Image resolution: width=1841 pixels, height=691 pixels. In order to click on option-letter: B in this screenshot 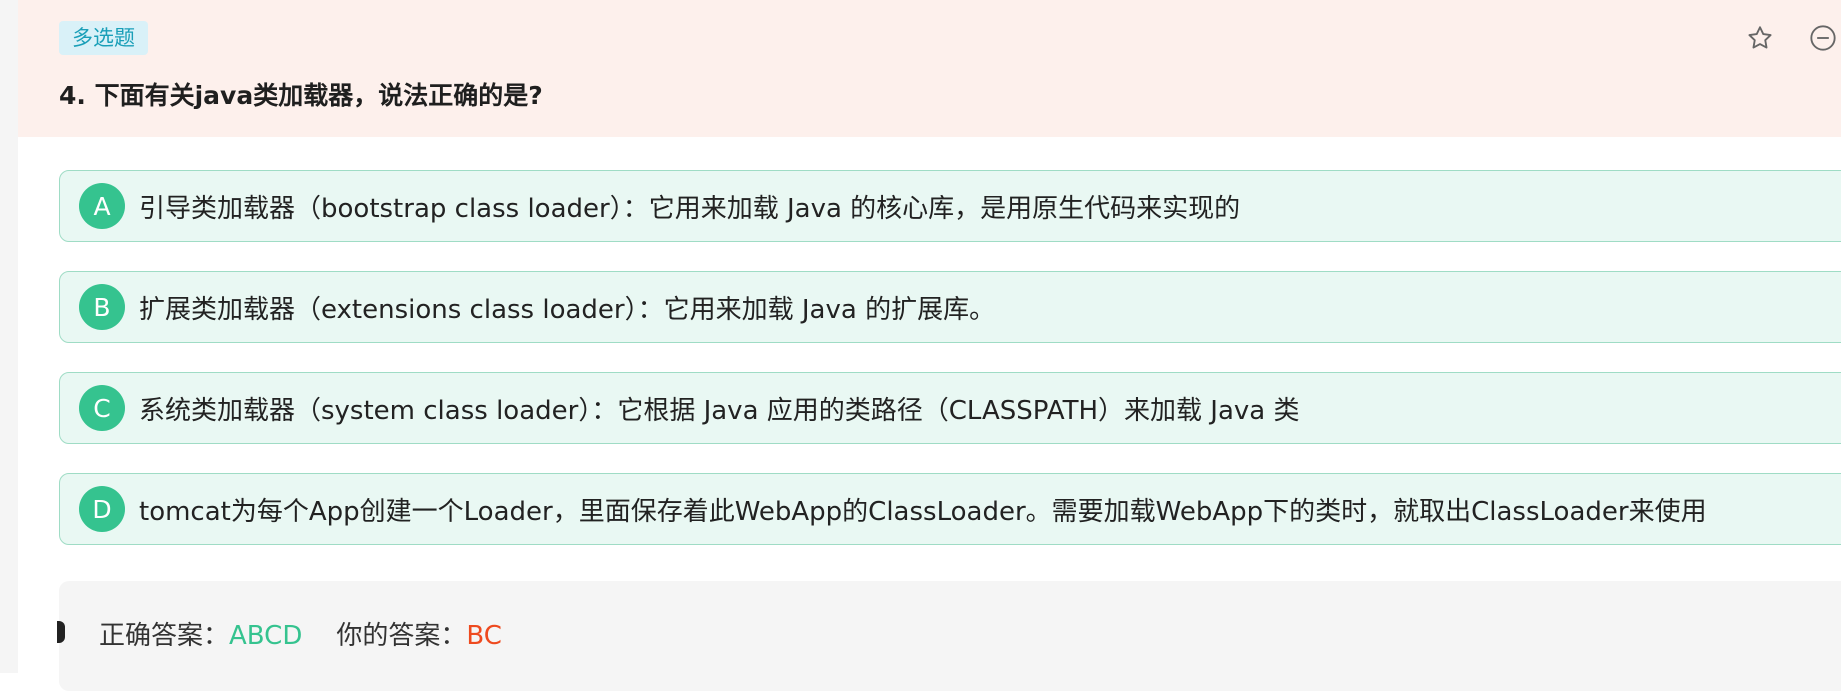, I will do `click(102, 307)`.